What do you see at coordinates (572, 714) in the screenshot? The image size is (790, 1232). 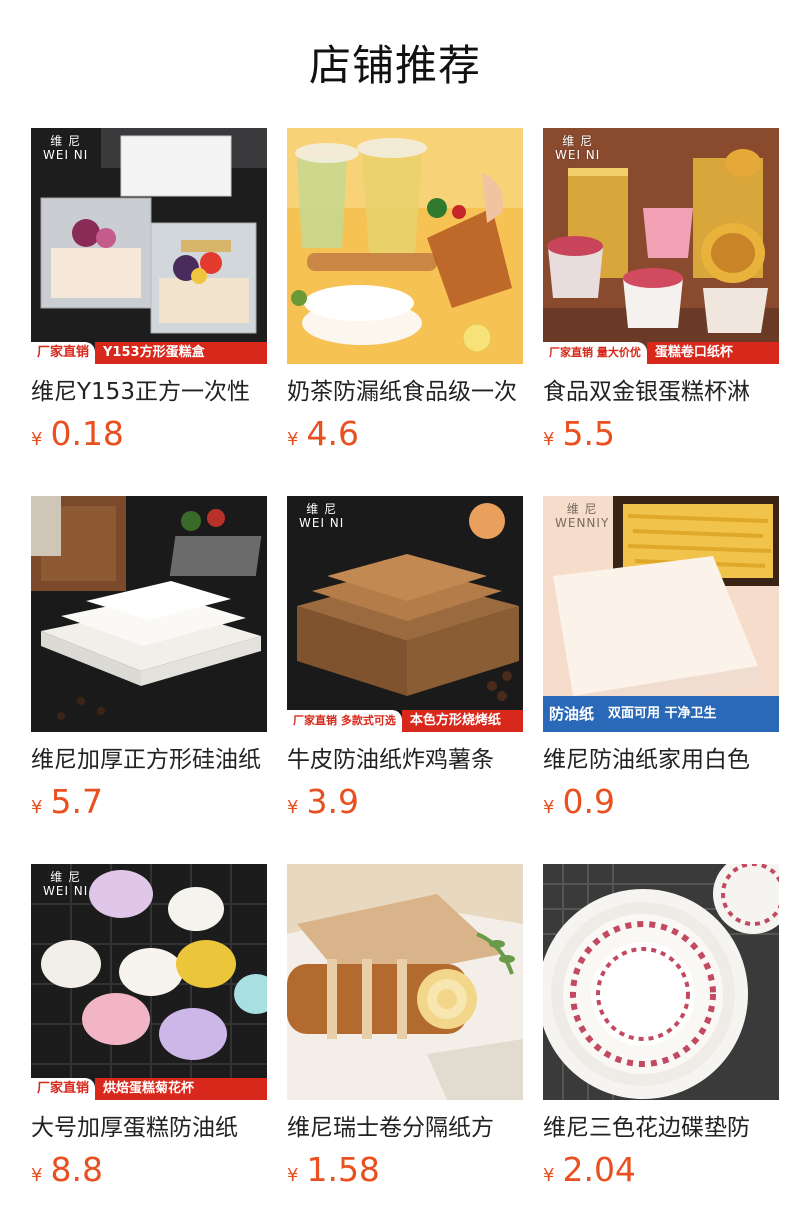 I see `promo-banner-left: 防油纸` at bounding box center [572, 714].